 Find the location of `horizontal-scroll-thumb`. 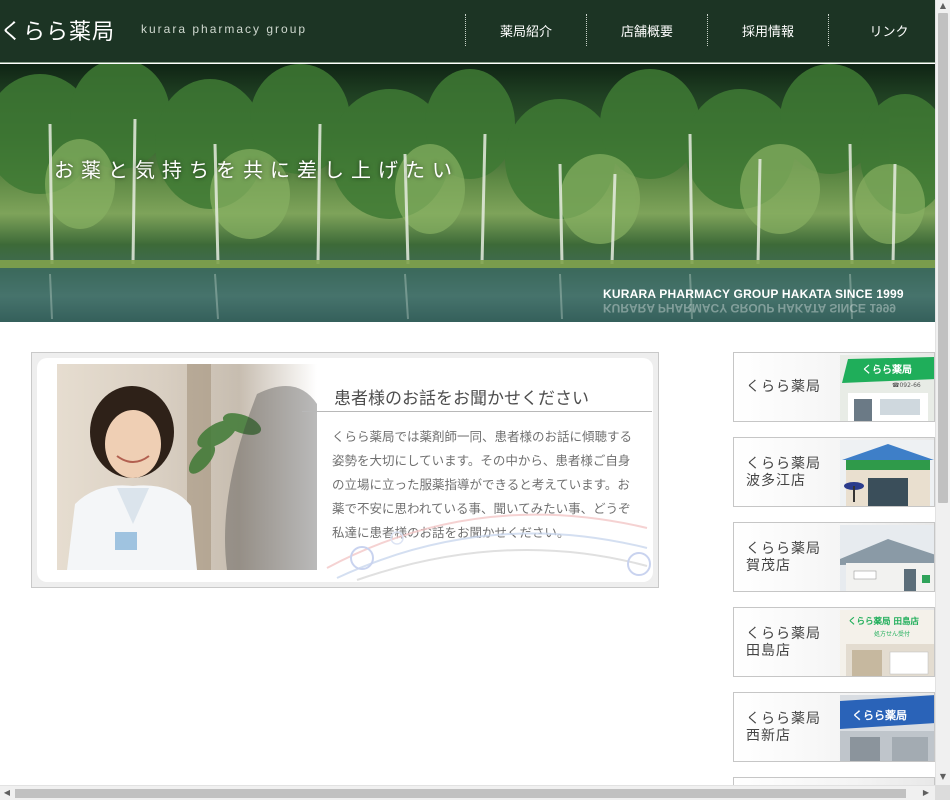

horizontal-scroll-thumb is located at coordinates (460, 793).